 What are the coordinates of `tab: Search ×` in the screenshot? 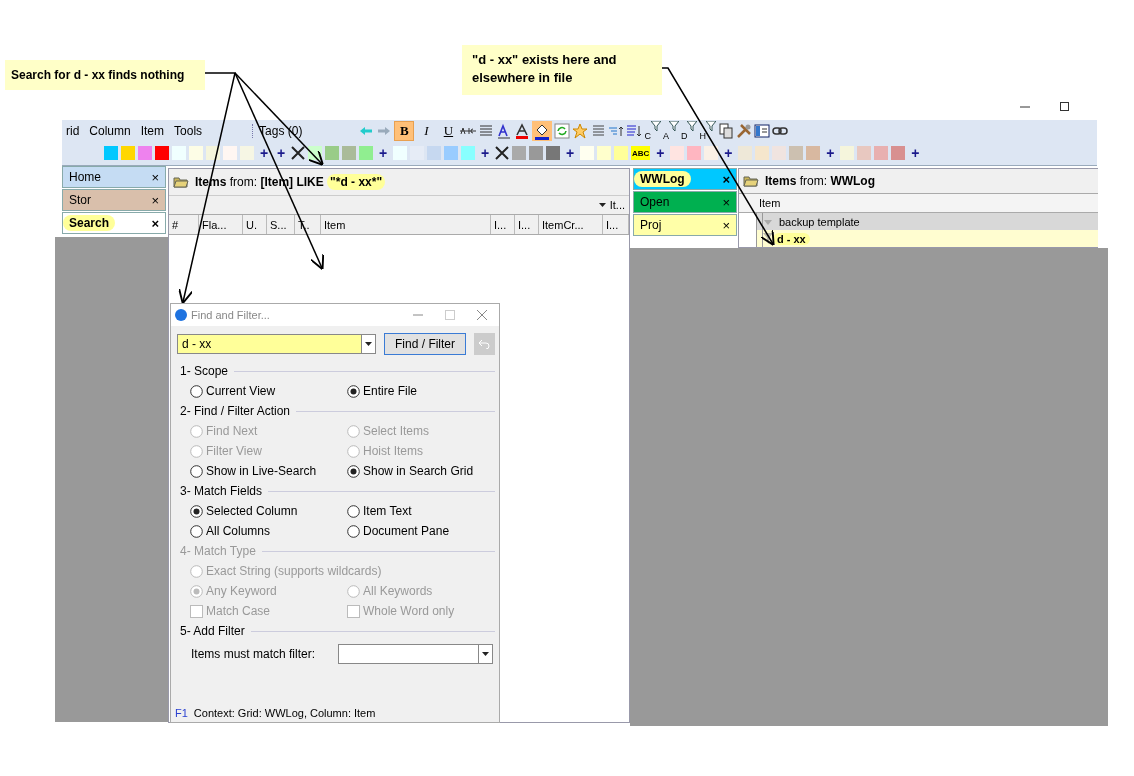 It's located at (114, 223).